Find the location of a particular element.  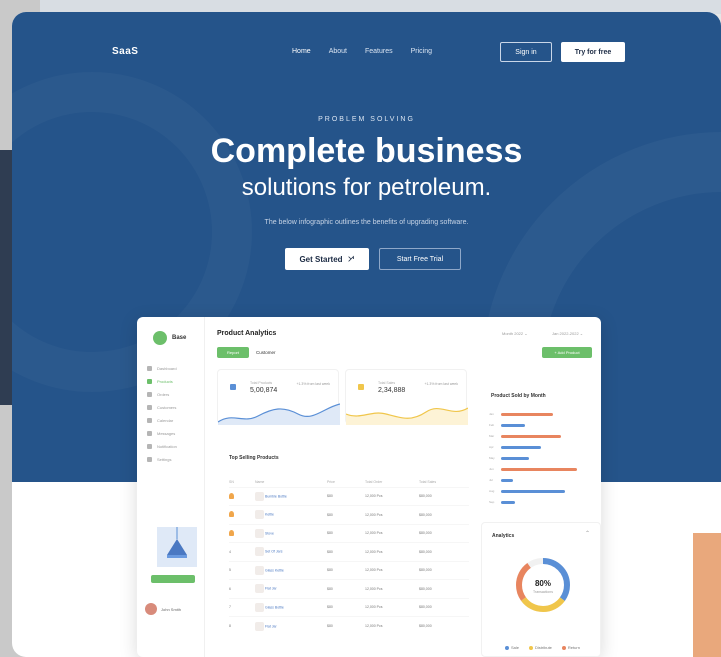

legend-label: Return is located at coordinates (573, 647).